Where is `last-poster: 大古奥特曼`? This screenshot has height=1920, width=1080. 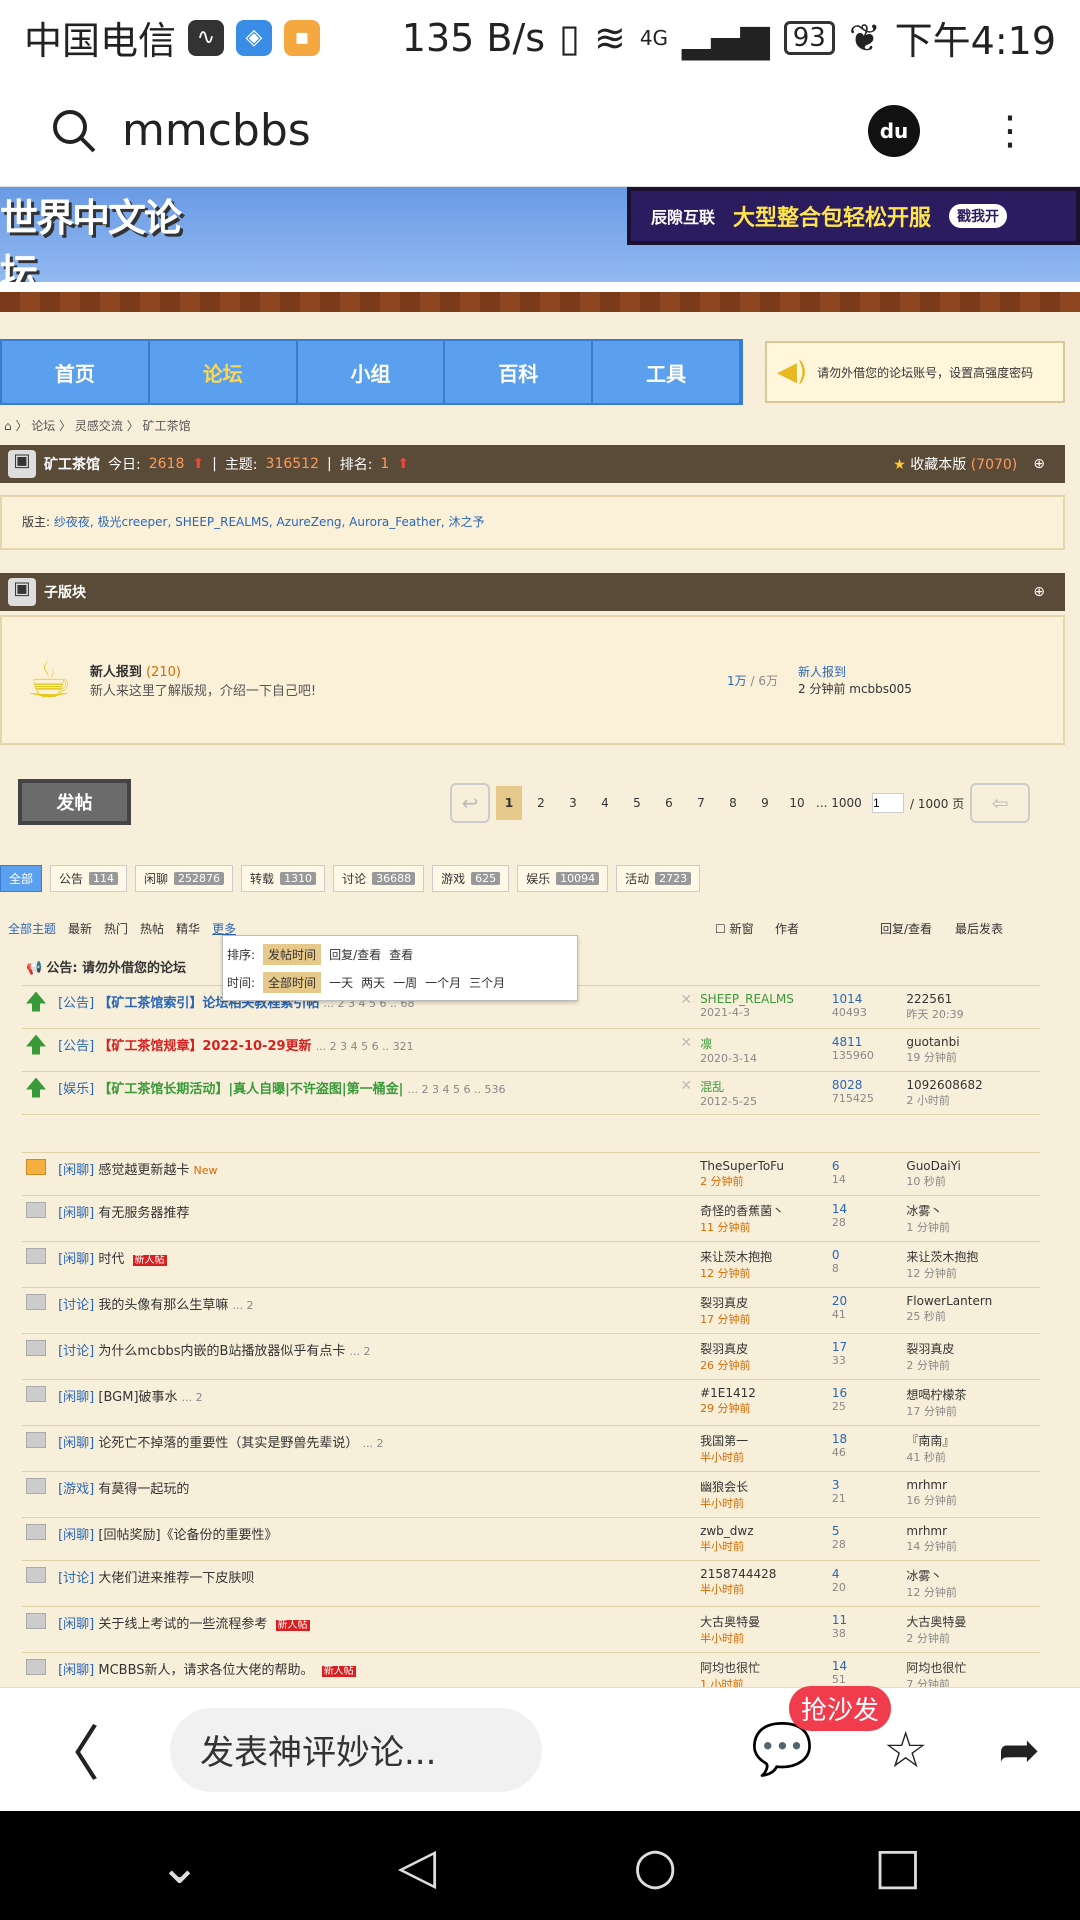
last-poster: 大古奥特曼 is located at coordinates (971, 1621).